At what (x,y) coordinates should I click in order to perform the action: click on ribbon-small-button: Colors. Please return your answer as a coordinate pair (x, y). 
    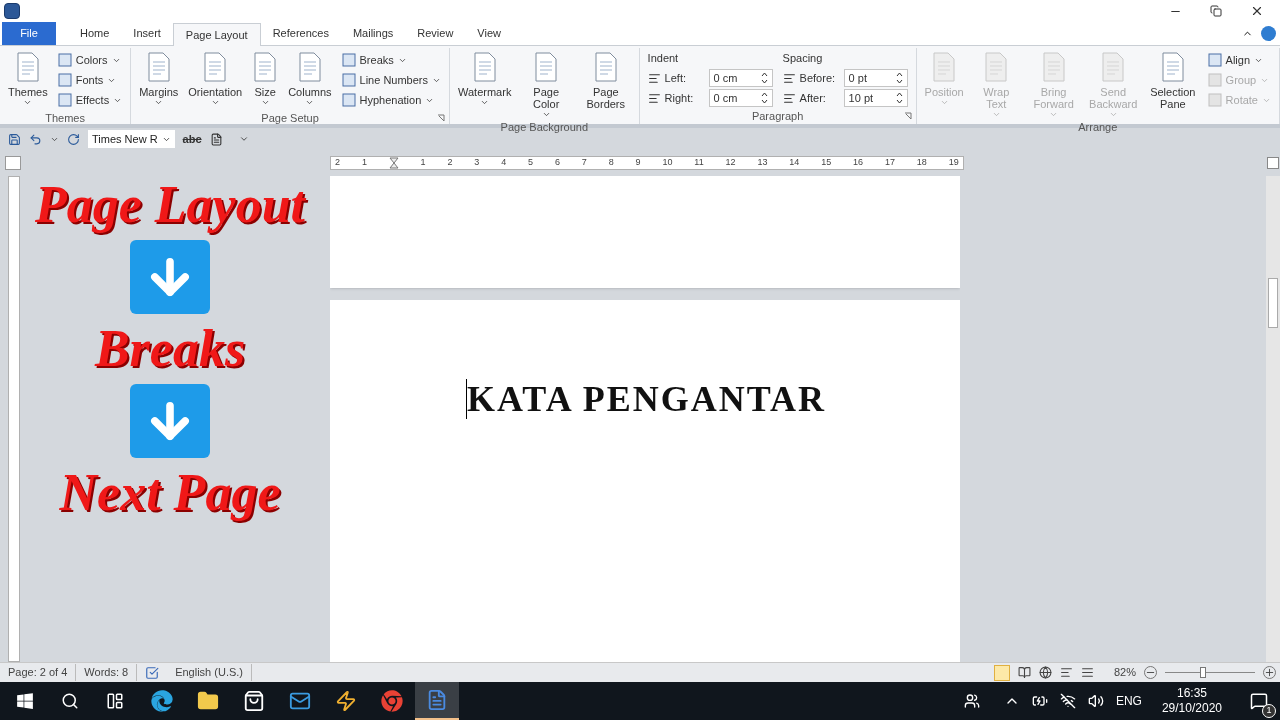
    Looking at the image, I should click on (90, 60).